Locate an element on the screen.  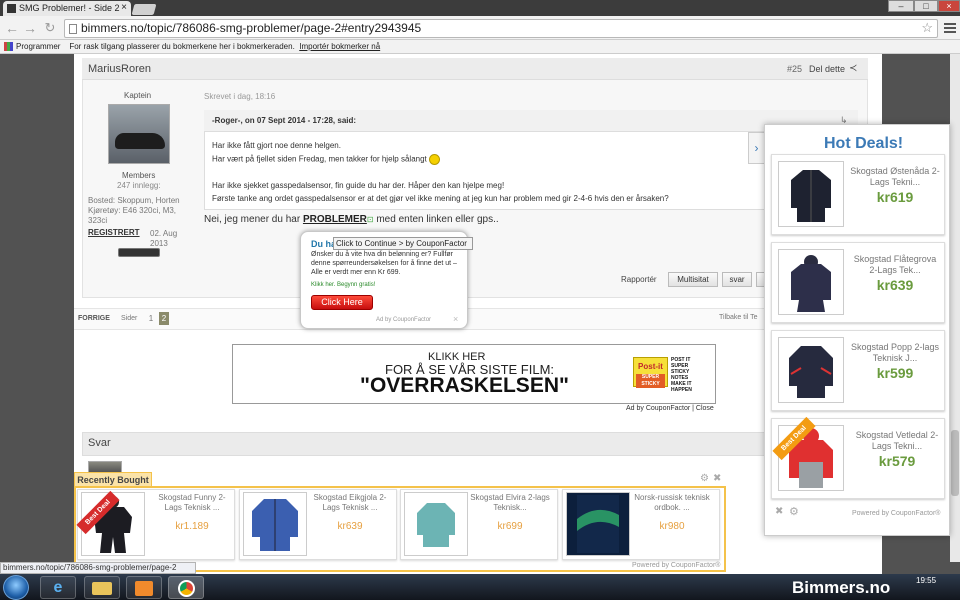
explorer-taskbar-button is located at coordinates (102, 587).